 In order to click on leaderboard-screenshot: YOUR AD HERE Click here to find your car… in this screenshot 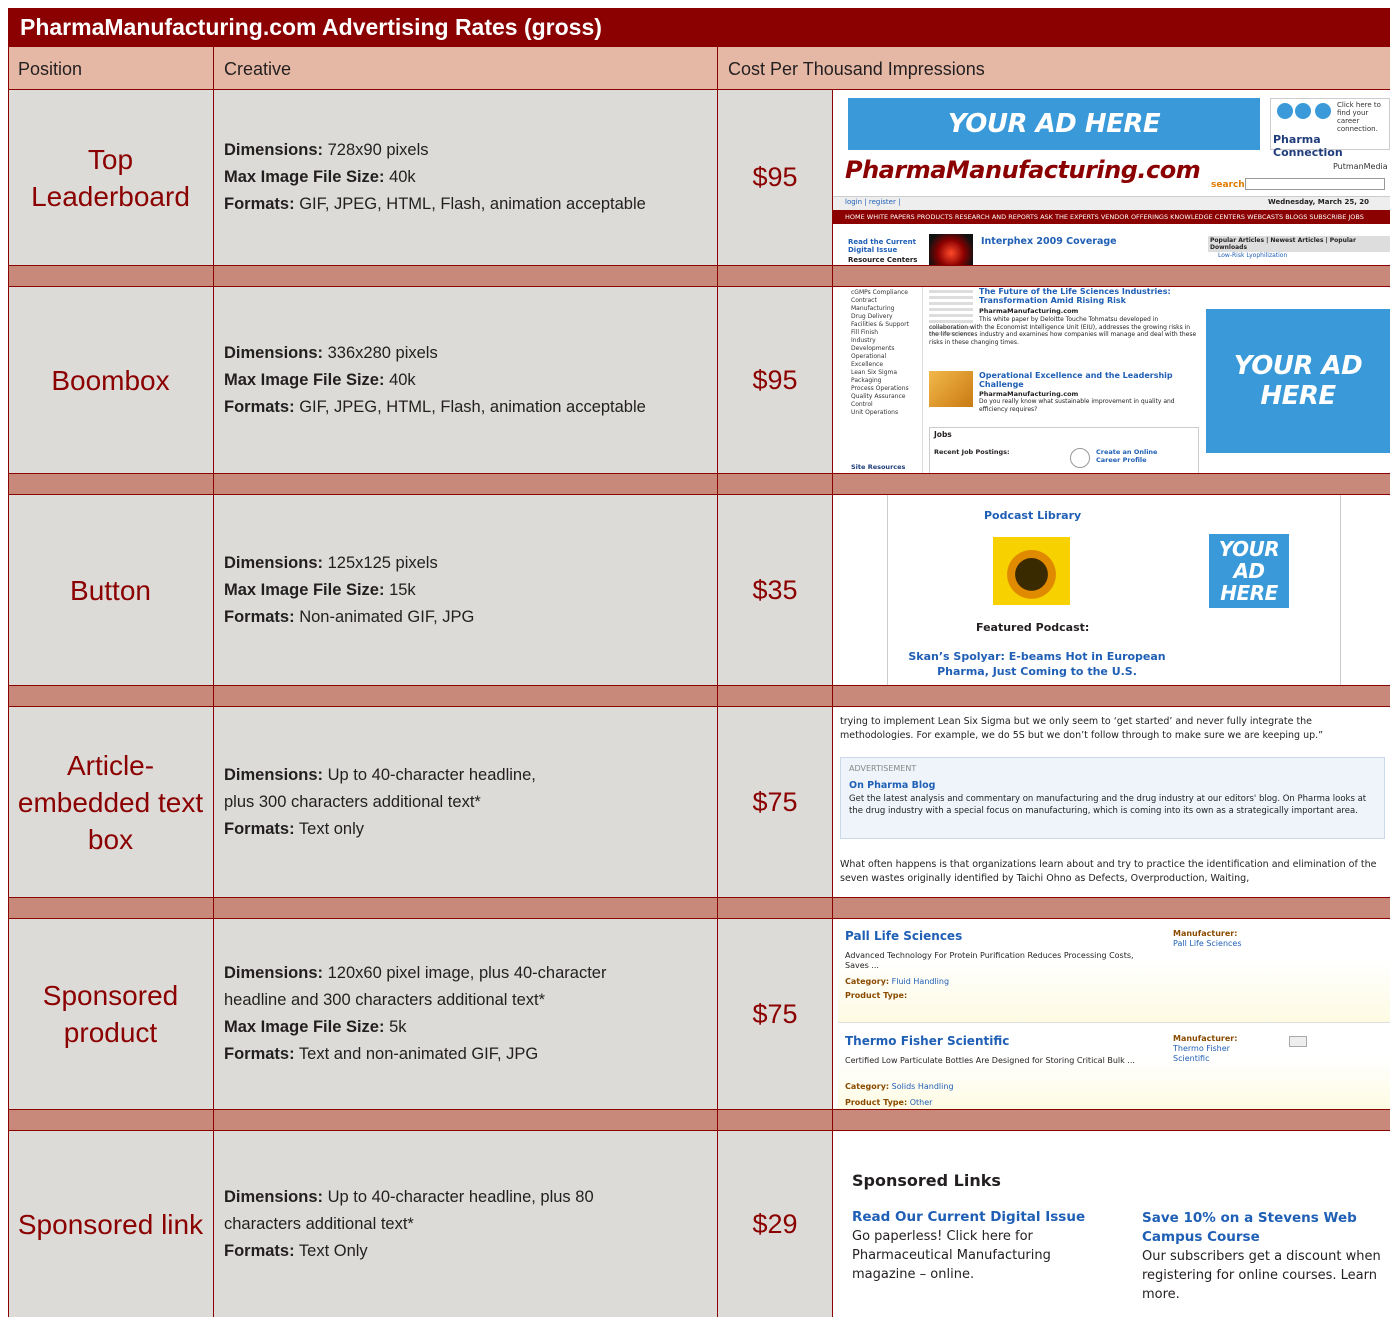, I will do `click(1111, 177)`.